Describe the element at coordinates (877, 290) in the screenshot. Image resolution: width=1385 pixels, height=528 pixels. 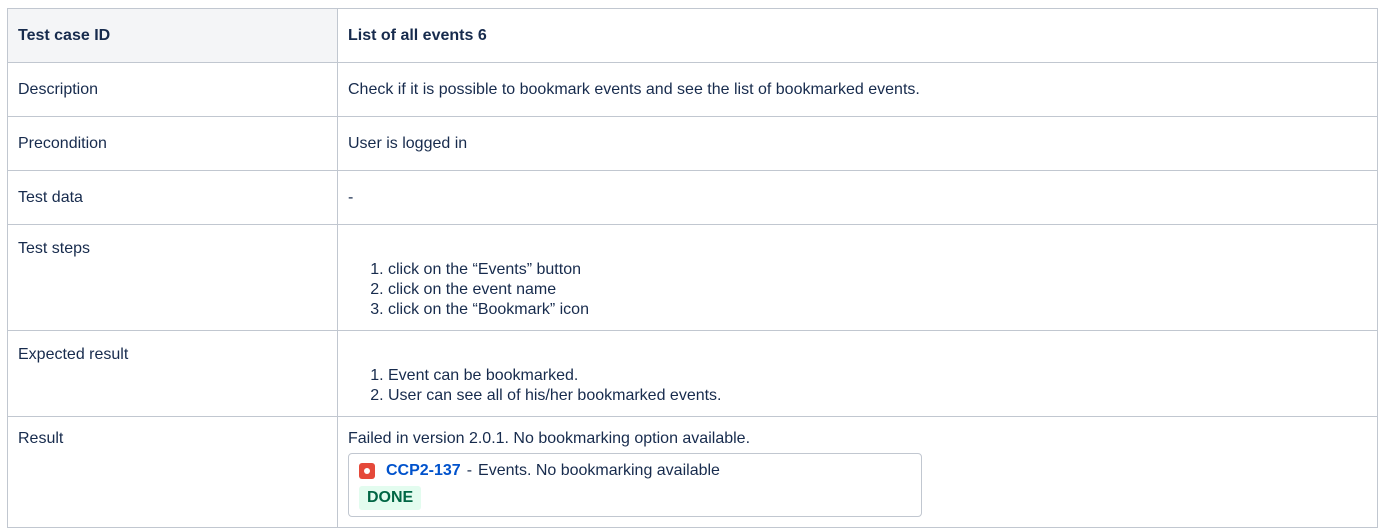
I see `list-item: click on the event name` at that location.